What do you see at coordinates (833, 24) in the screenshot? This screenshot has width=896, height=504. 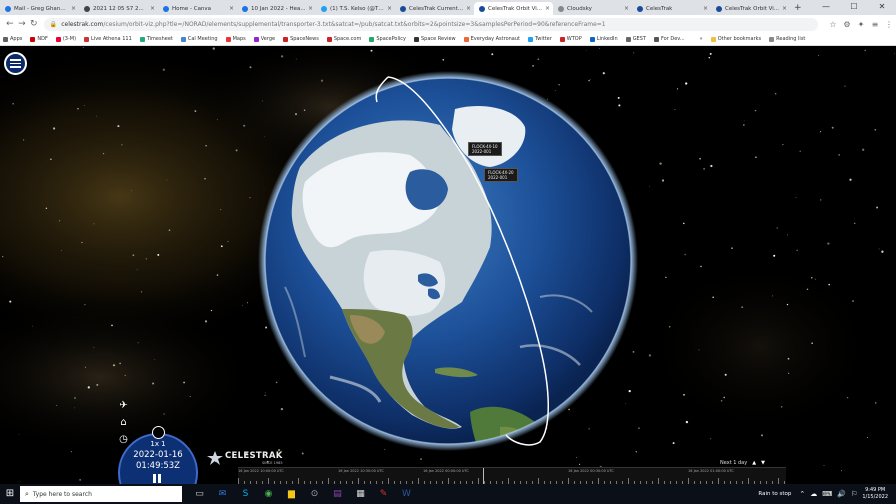 I see `bookmark-star-icon: ☆` at bounding box center [833, 24].